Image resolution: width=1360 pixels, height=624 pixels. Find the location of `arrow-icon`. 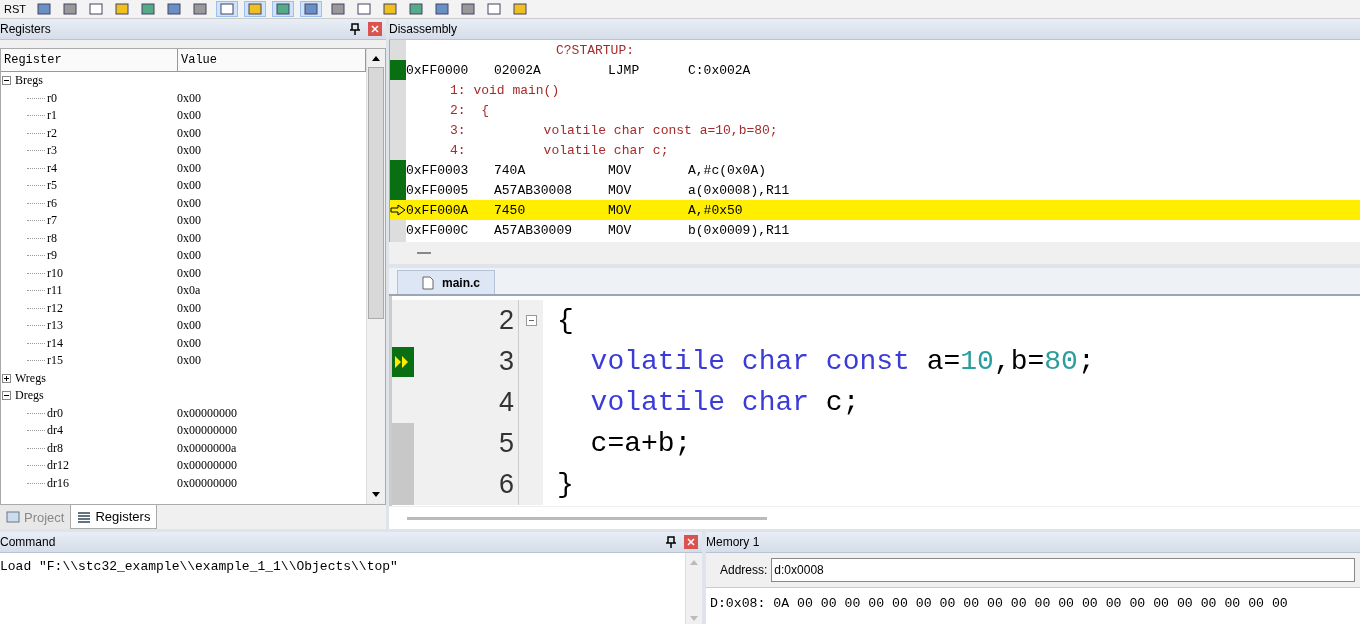

arrow-icon is located at coordinates (398, 210).